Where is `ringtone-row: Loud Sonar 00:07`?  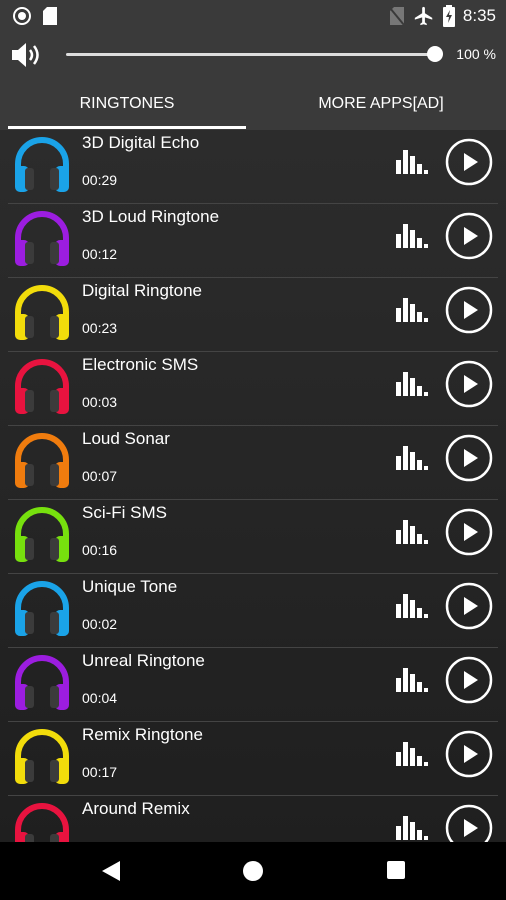
ringtone-row: Loud Sonar 00:07 is located at coordinates (253, 463).